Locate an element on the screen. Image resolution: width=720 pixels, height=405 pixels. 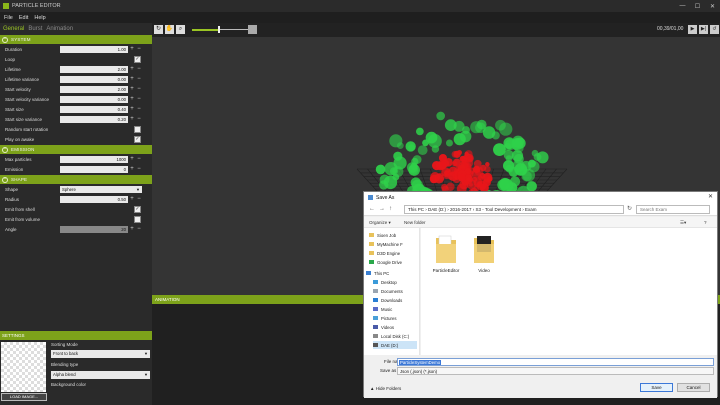
nav-item: Documents is located at coordinates (388, 291).